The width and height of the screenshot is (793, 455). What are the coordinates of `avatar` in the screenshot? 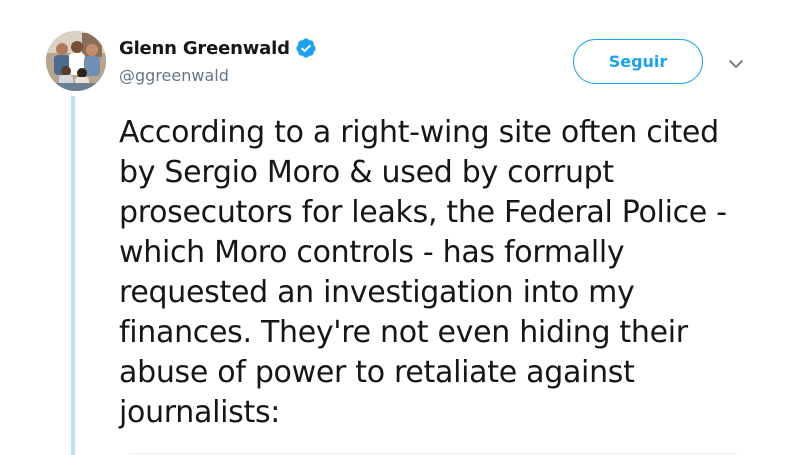 It's located at (76, 61).